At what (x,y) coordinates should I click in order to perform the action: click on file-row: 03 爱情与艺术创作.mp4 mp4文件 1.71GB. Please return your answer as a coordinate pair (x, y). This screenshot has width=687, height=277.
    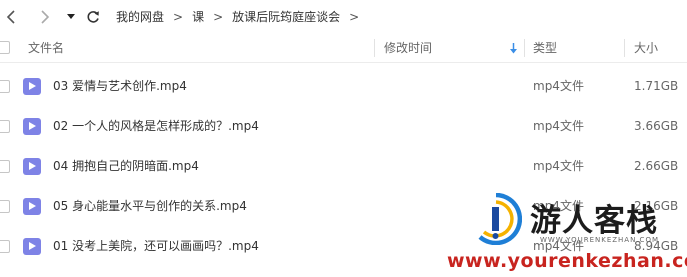
    Looking at the image, I should click on (343, 86).